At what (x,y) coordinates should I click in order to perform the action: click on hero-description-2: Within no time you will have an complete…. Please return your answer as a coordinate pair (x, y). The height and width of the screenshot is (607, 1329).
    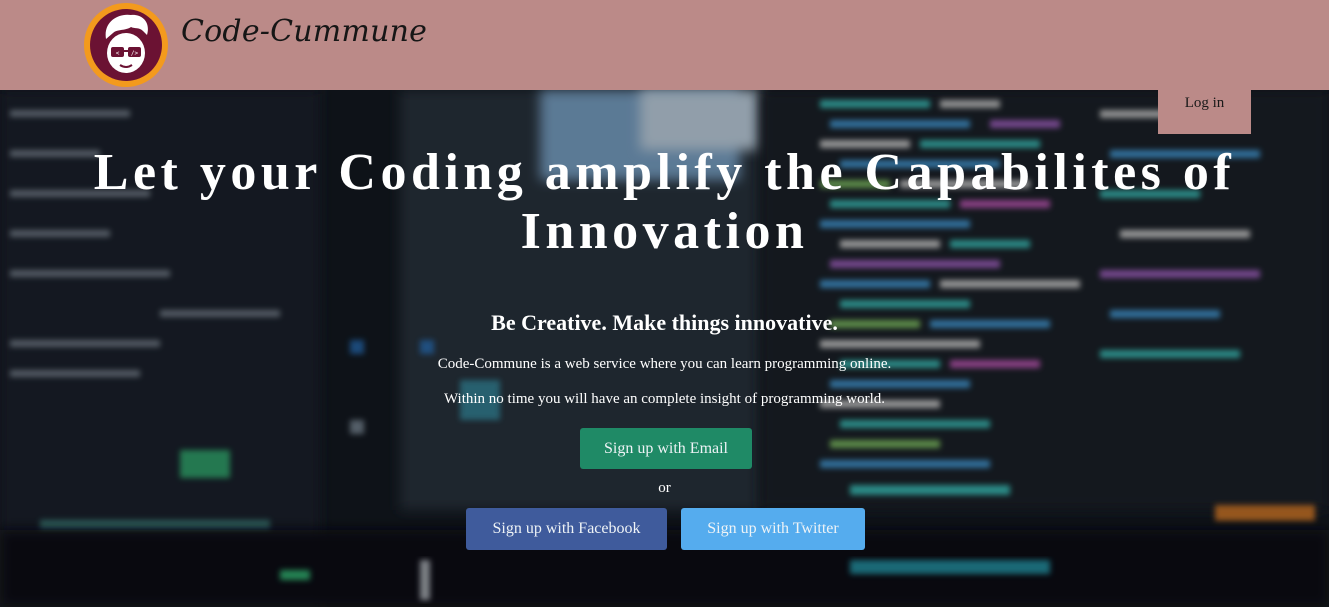
    Looking at the image, I should click on (664, 399).